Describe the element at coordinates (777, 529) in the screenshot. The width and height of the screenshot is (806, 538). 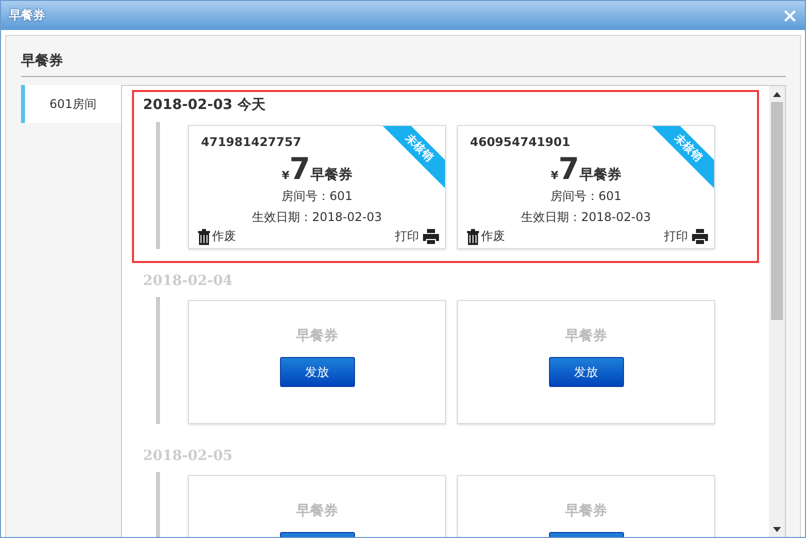
I see `scroll-down-icon` at that location.